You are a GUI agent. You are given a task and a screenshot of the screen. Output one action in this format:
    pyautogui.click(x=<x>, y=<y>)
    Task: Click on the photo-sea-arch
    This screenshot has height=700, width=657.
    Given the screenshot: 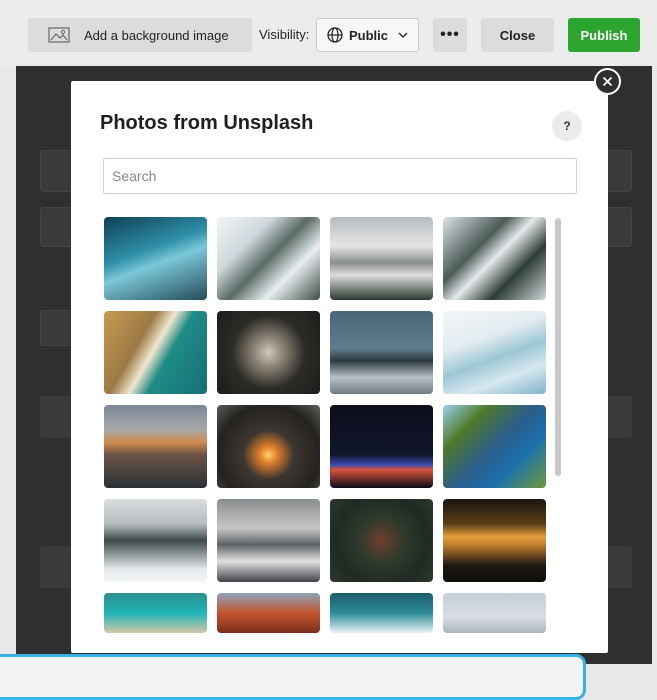 What is the action you would take?
    pyautogui.click(x=268, y=446)
    